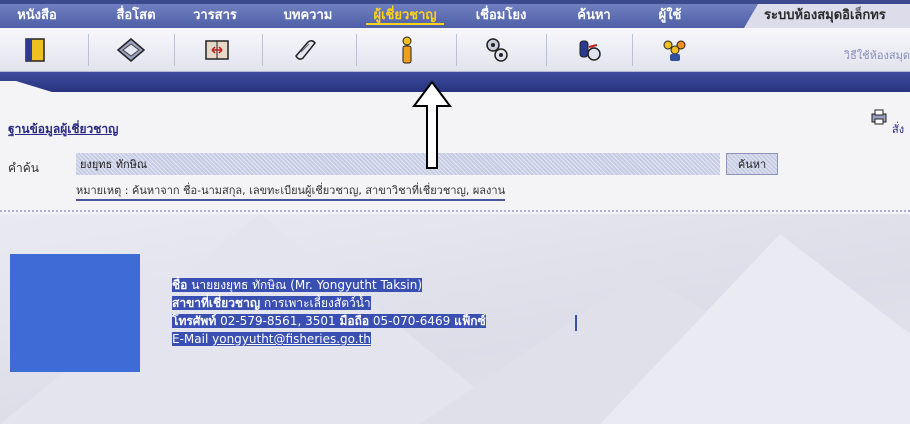 Image resolution: width=910 pixels, height=424 pixels. What do you see at coordinates (131, 50) in the screenshot?
I see `diskette-icon` at bounding box center [131, 50].